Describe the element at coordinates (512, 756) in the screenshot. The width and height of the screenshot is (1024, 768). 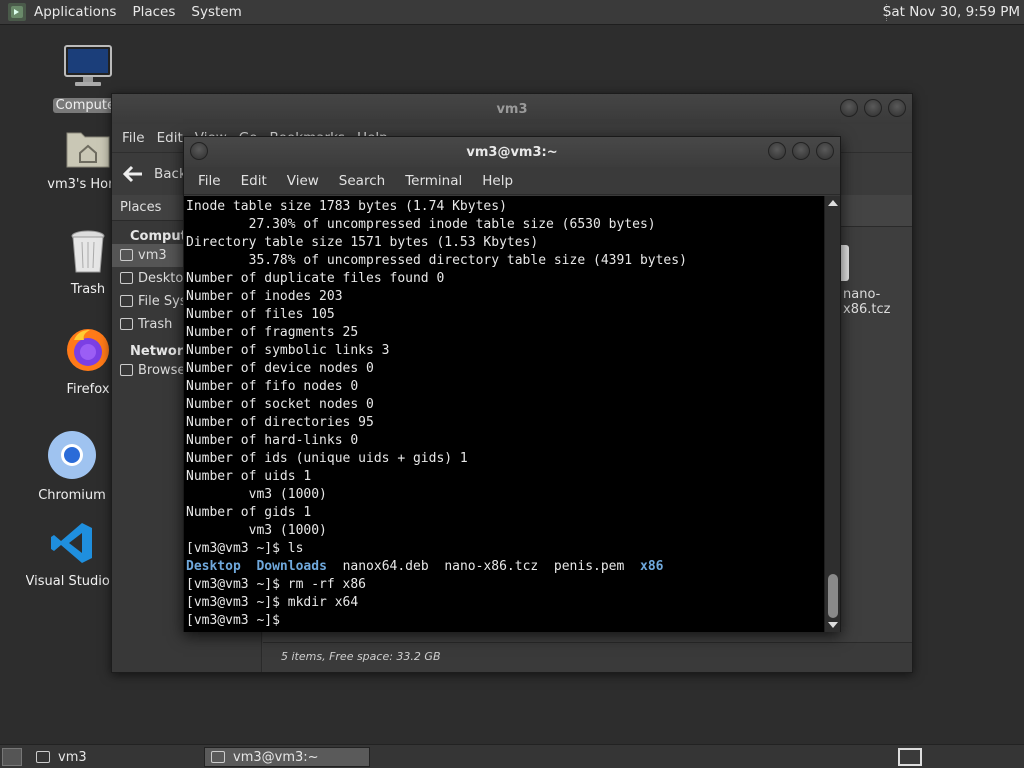
I see `bottom-panel: vm3 vm3@vm3:~` at that location.